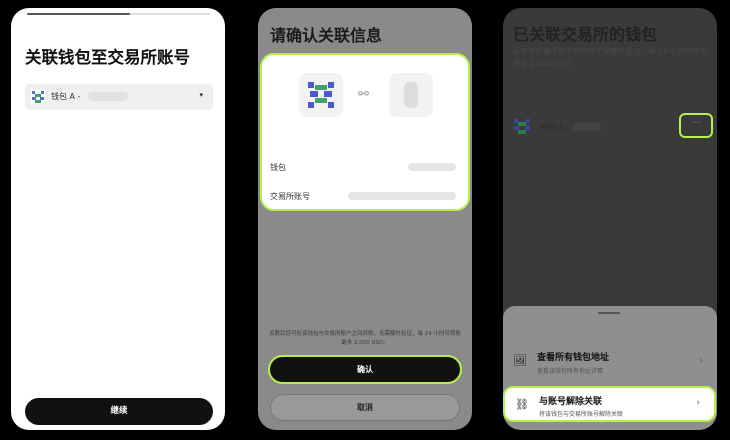  Describe the element at coordinates (402, 196) in the screenshot. I see `redacted-account` at that location.